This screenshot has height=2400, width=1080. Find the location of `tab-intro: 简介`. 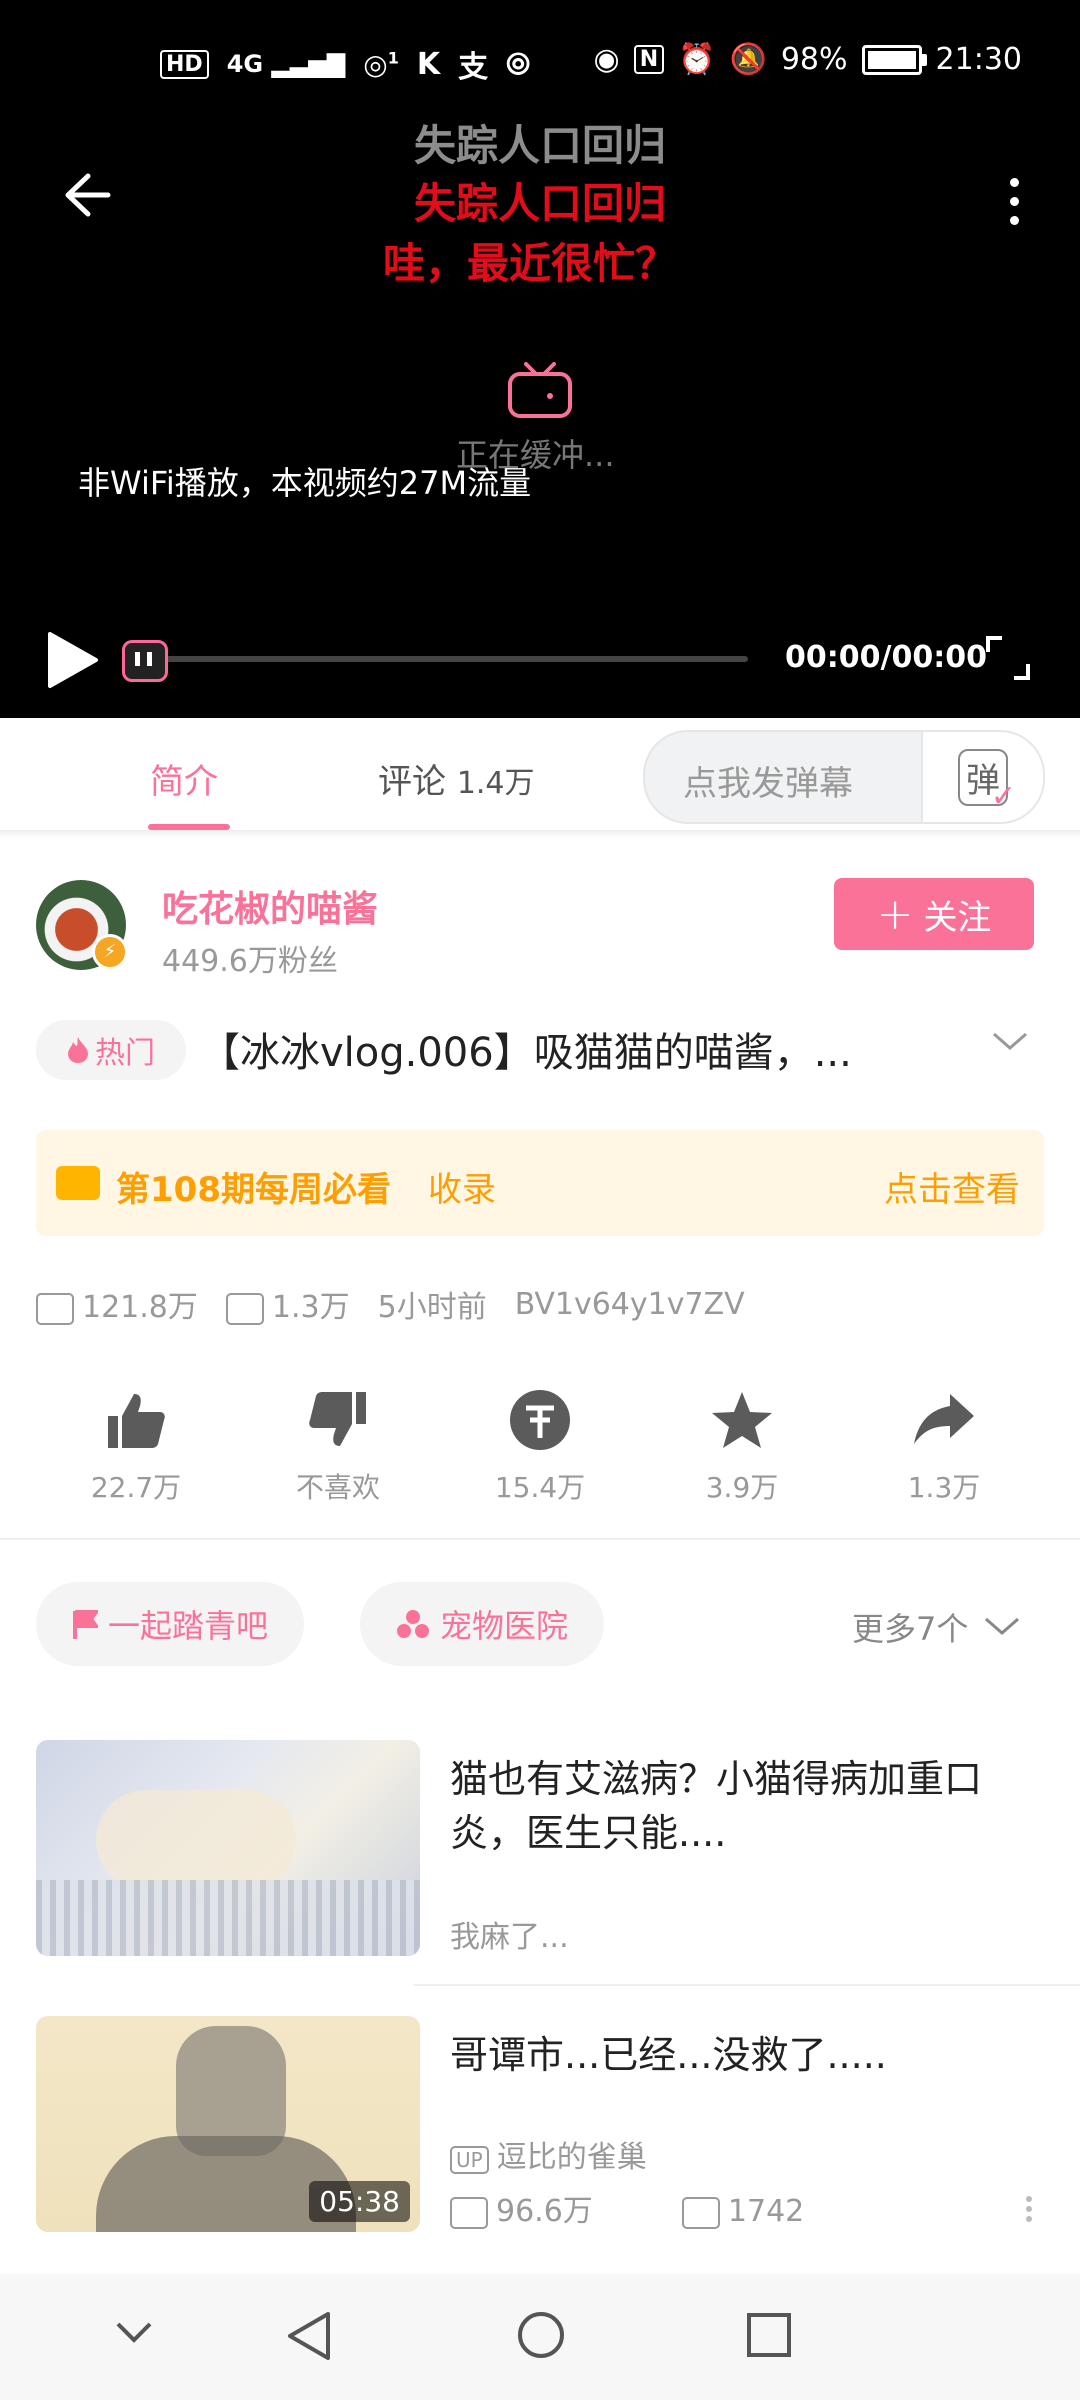

tab-intro: 简介 is located at coordinates (184, 778).